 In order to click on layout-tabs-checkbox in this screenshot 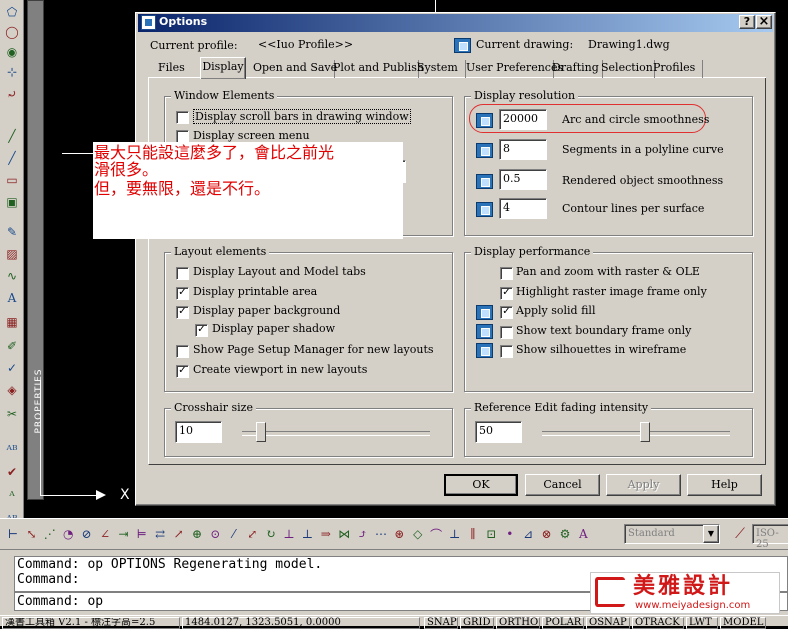, I will do `click(182, 273)`.